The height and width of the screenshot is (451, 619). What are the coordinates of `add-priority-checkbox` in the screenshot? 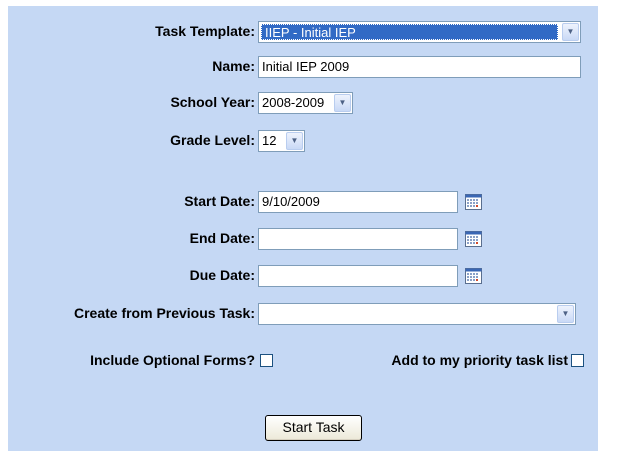 It's located at (577, 360).